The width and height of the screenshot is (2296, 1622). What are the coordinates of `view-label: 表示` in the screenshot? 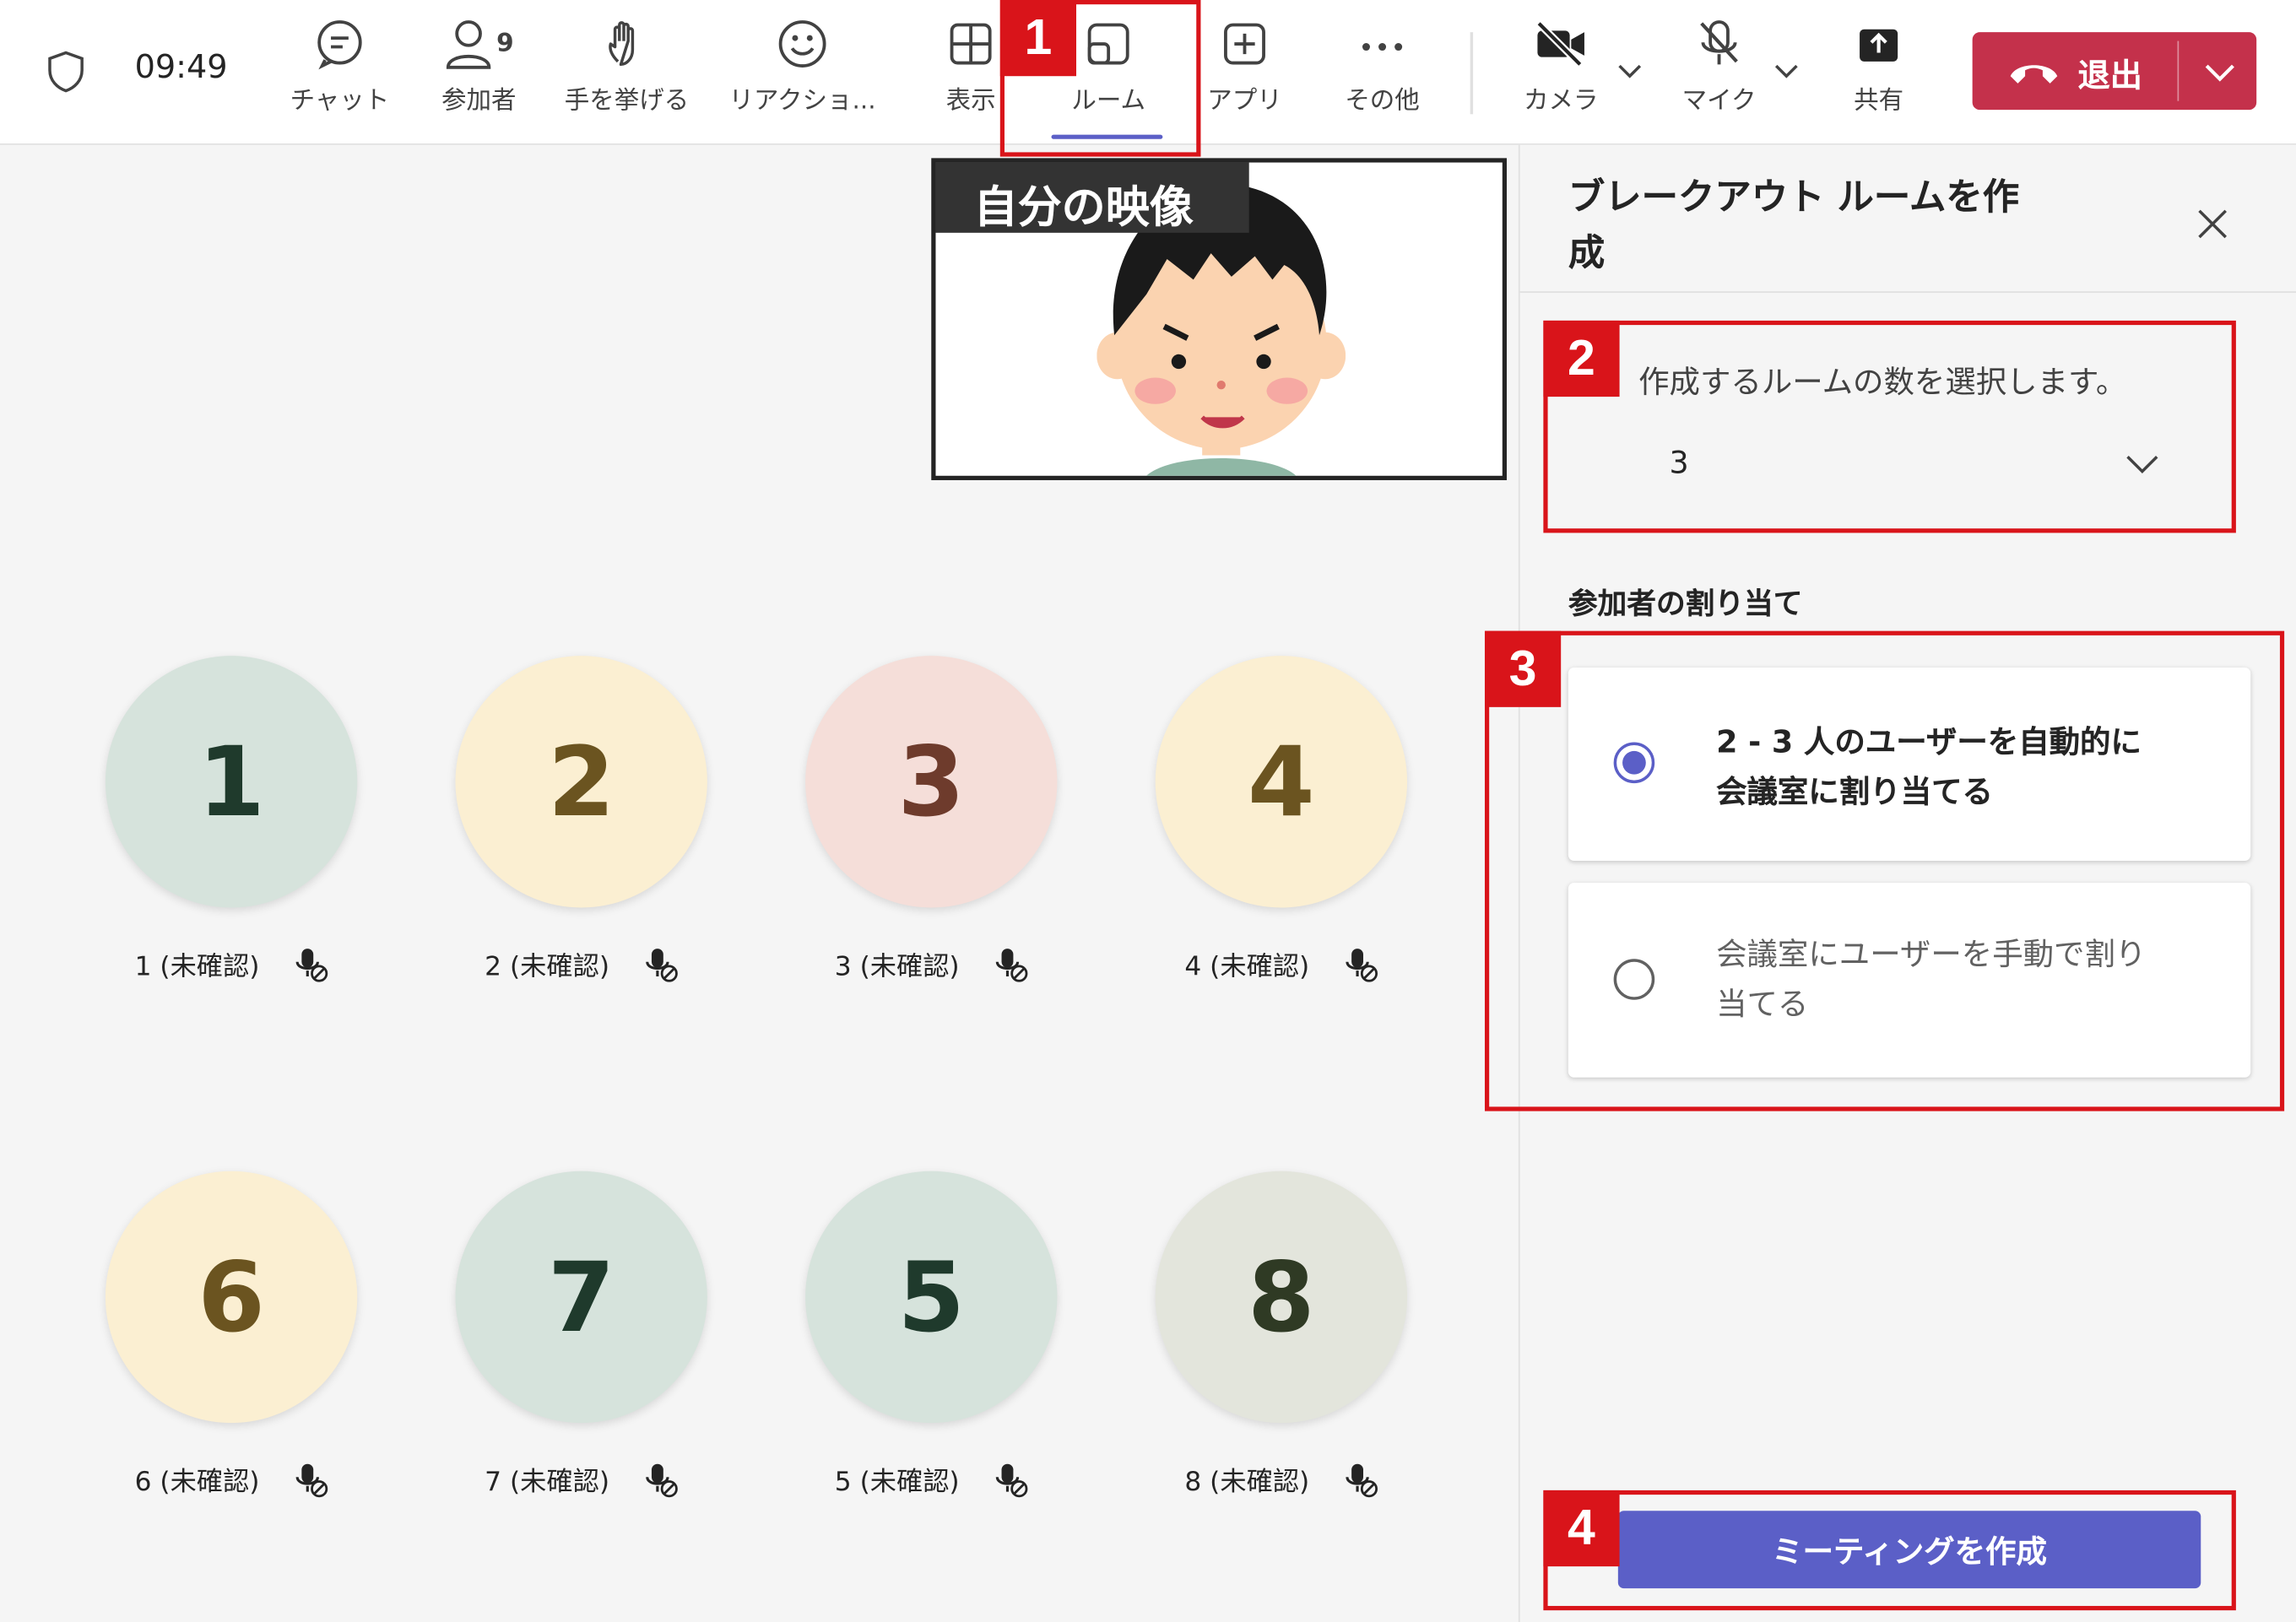 It's located at (971, 101).